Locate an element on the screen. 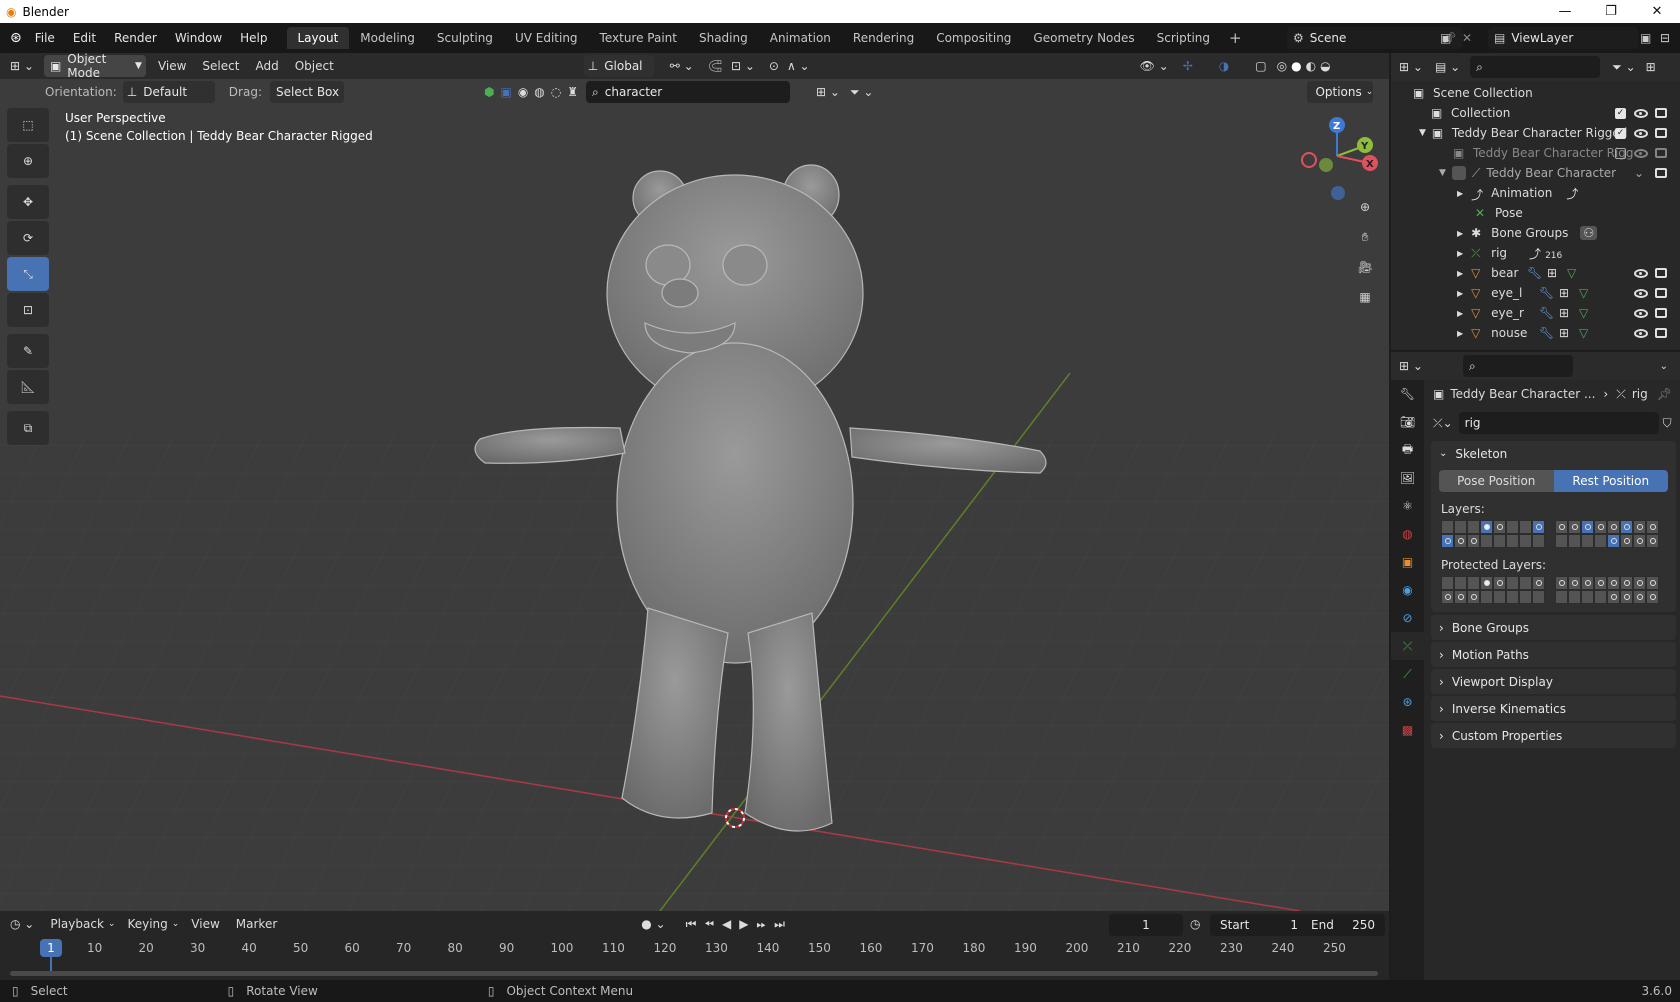 This screenshot has height=1002, width=1680. scale-tool-button: ⤡ is located at coordinates (28, 274).